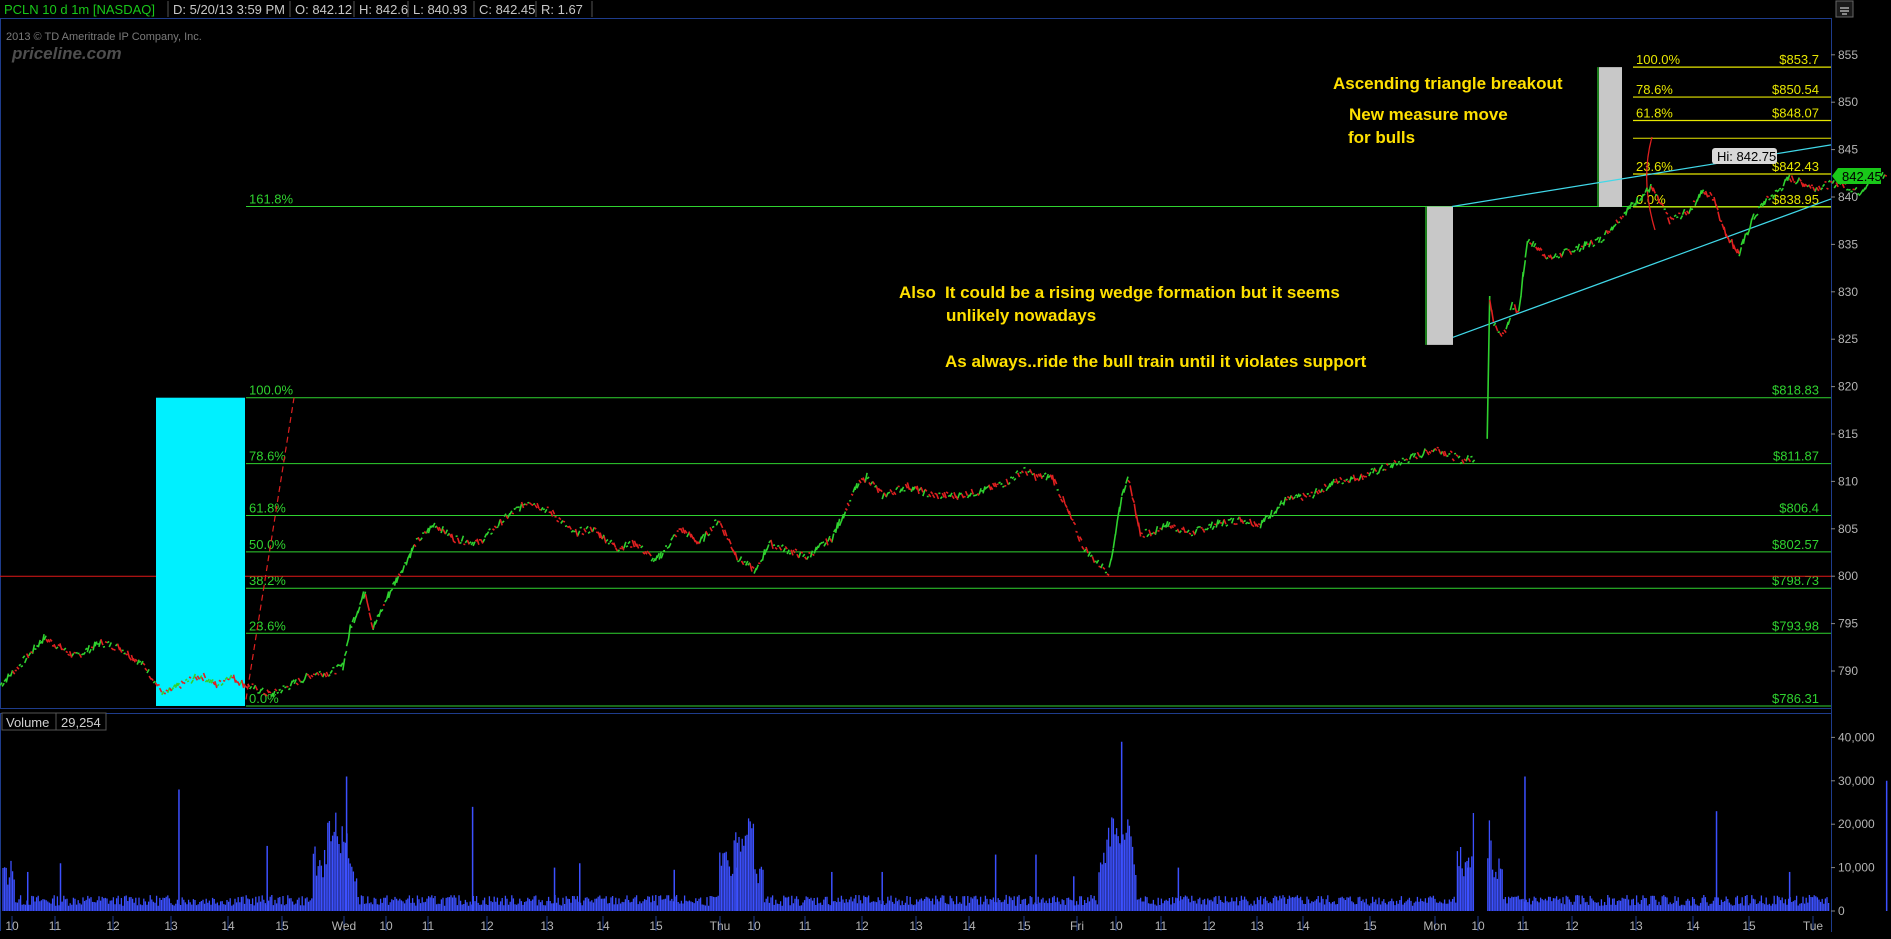 This screenshot has width=1891, height=939. I want to click on fib-percent-label: 23.6%, so click(267, 625).